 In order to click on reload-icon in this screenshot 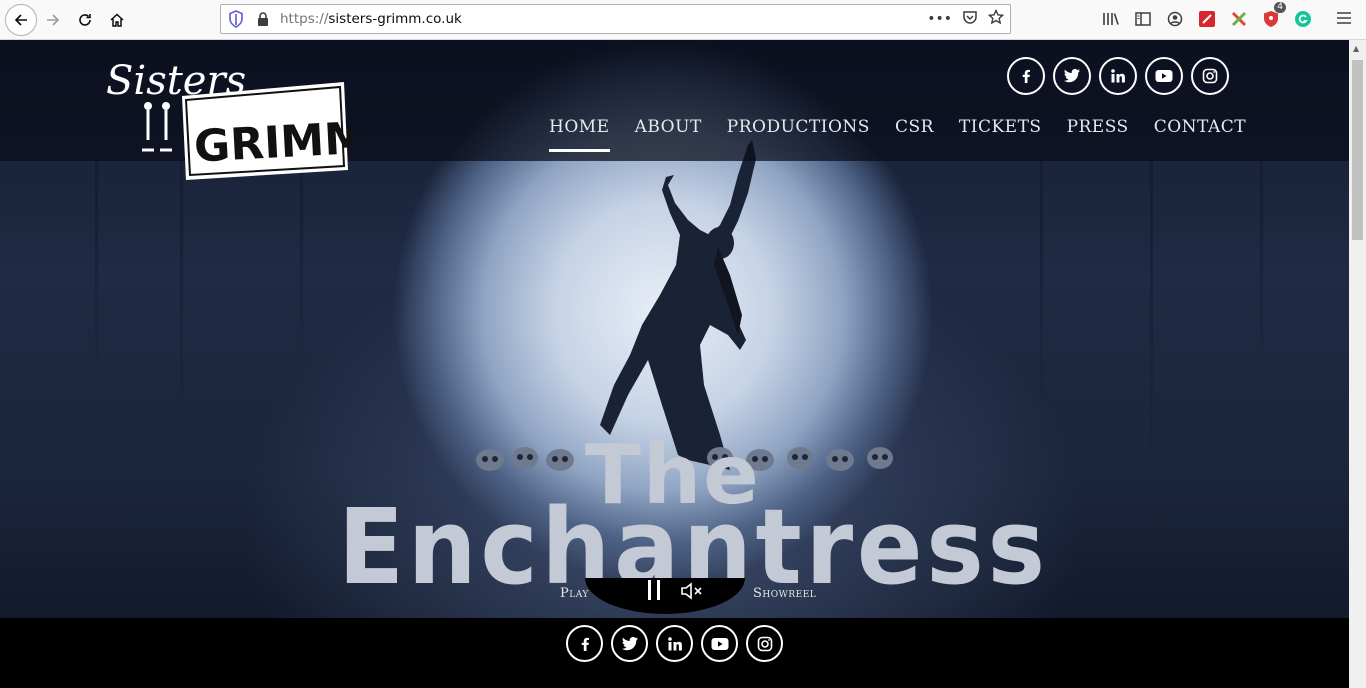, I will do `click(85, 20)`.